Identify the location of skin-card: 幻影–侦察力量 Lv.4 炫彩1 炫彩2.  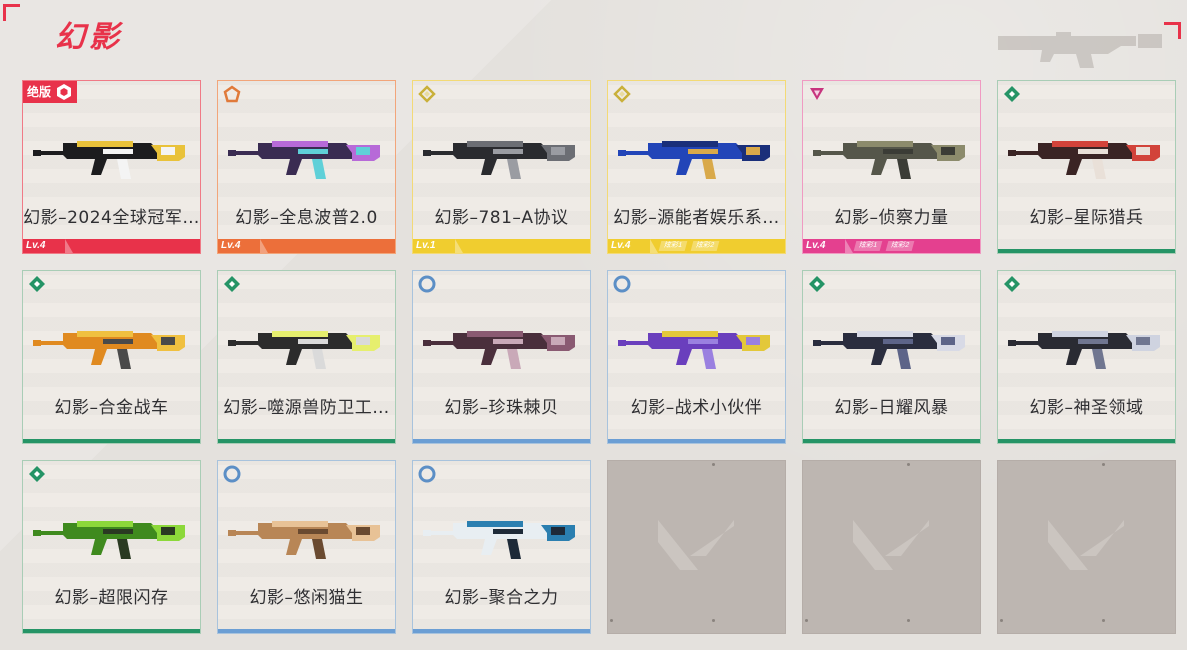
(891, 167).